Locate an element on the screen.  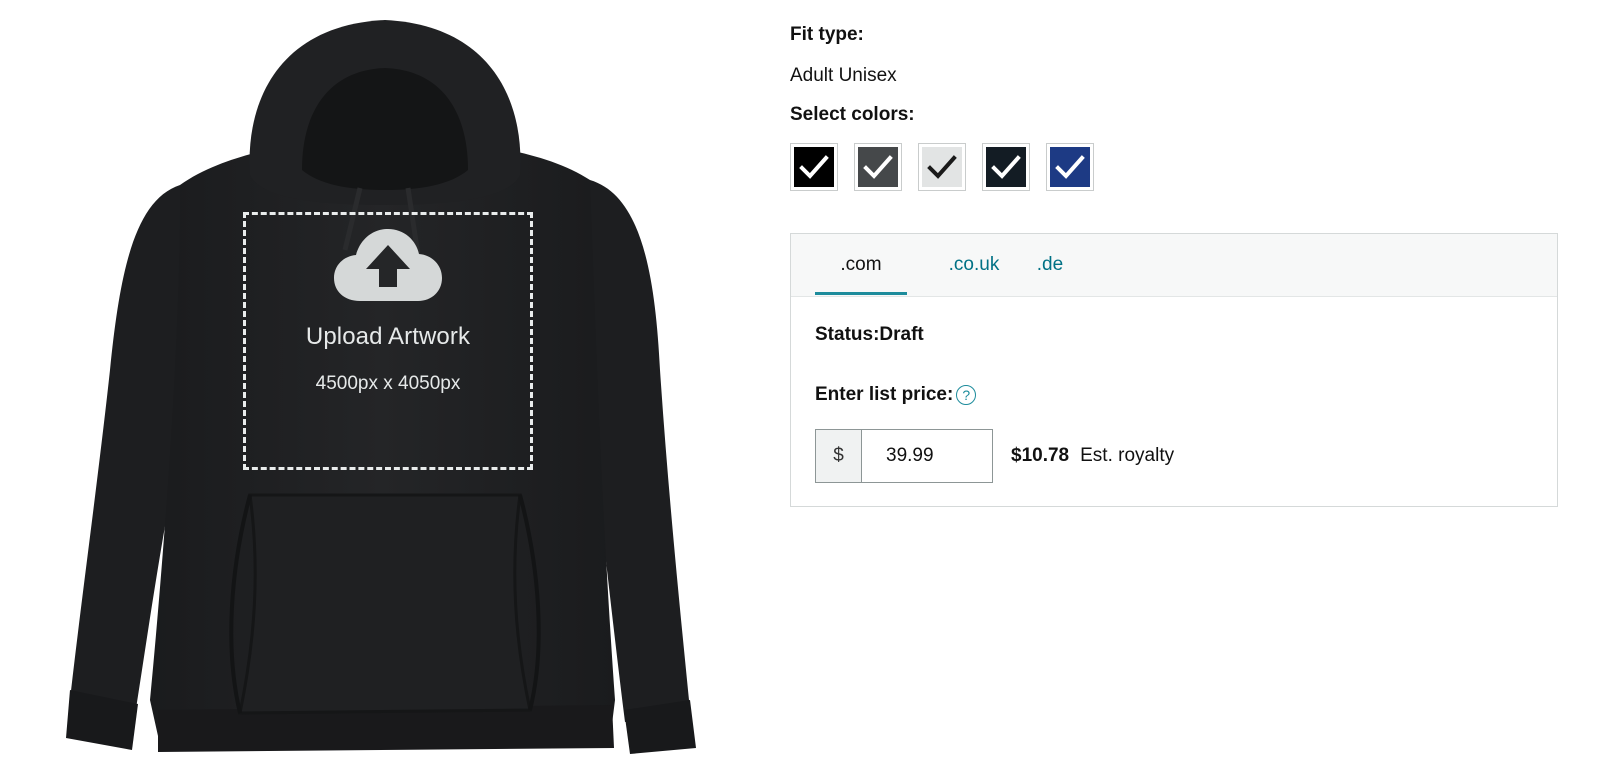
upload-artwork-dropzone: Upload Artwork 4500px x 4050px is located at coordinates (388, 341).